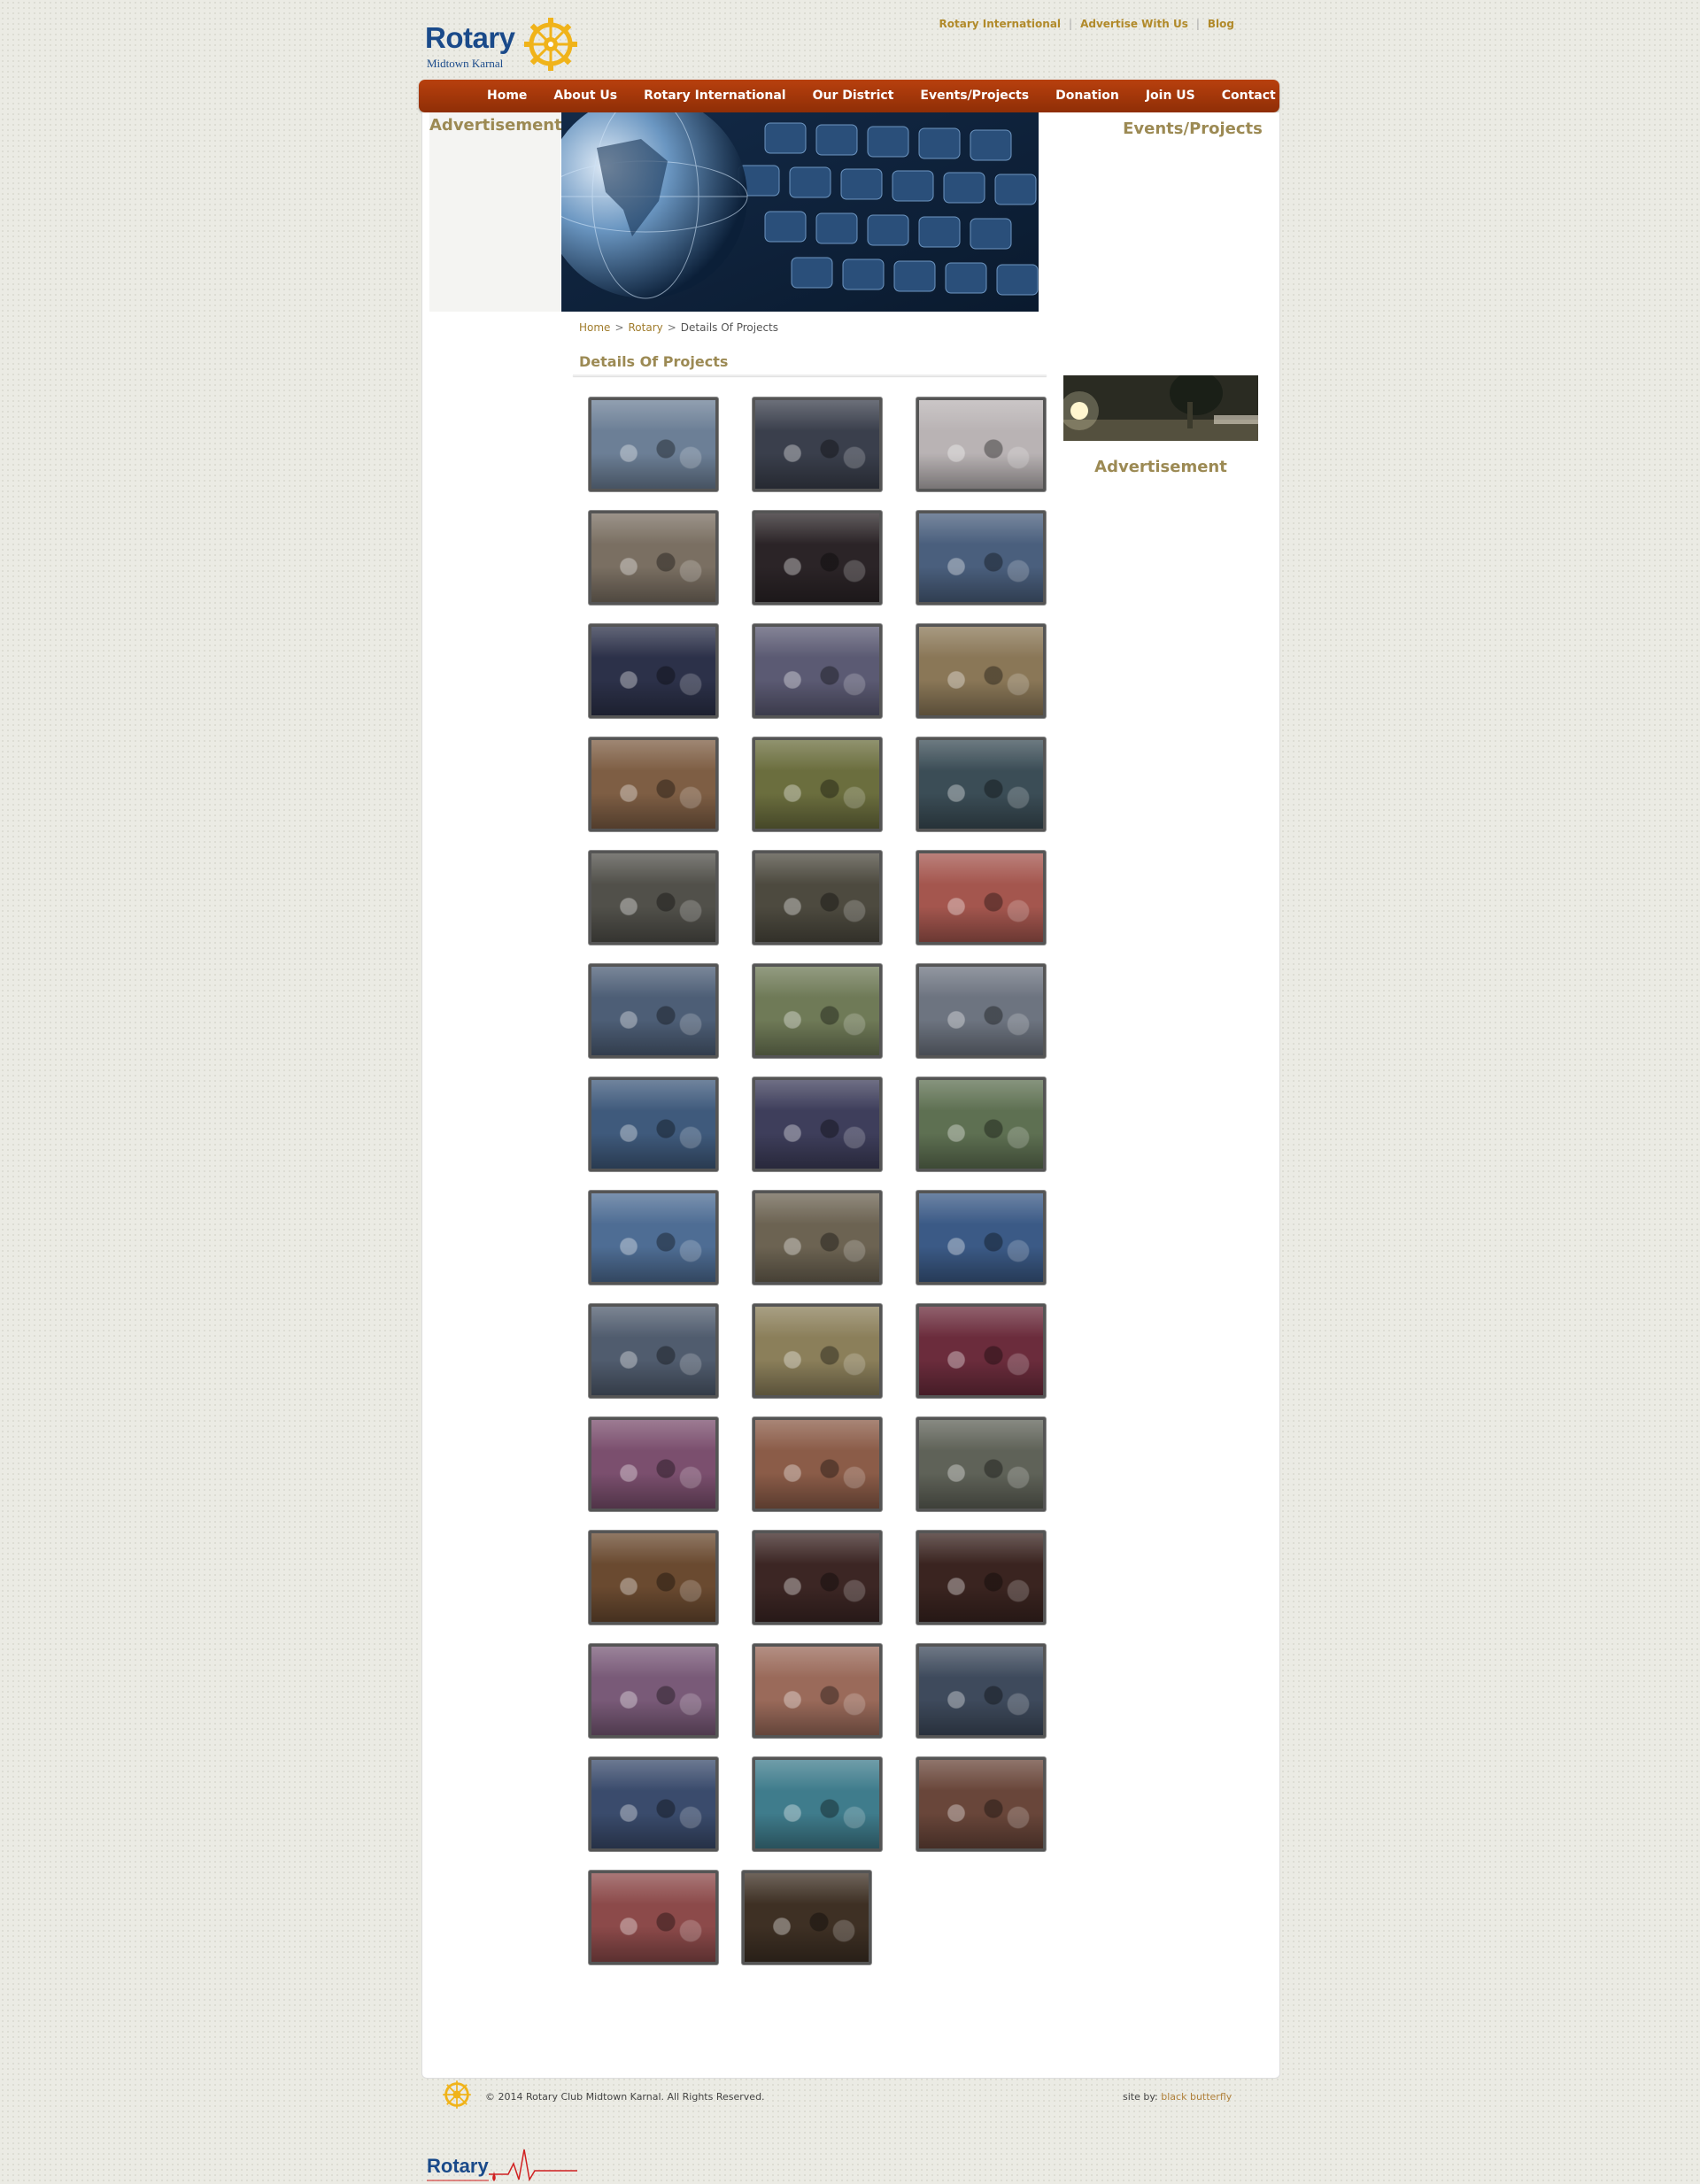  I want to click on left-ad-title: Advertisement, so click(495, 125).